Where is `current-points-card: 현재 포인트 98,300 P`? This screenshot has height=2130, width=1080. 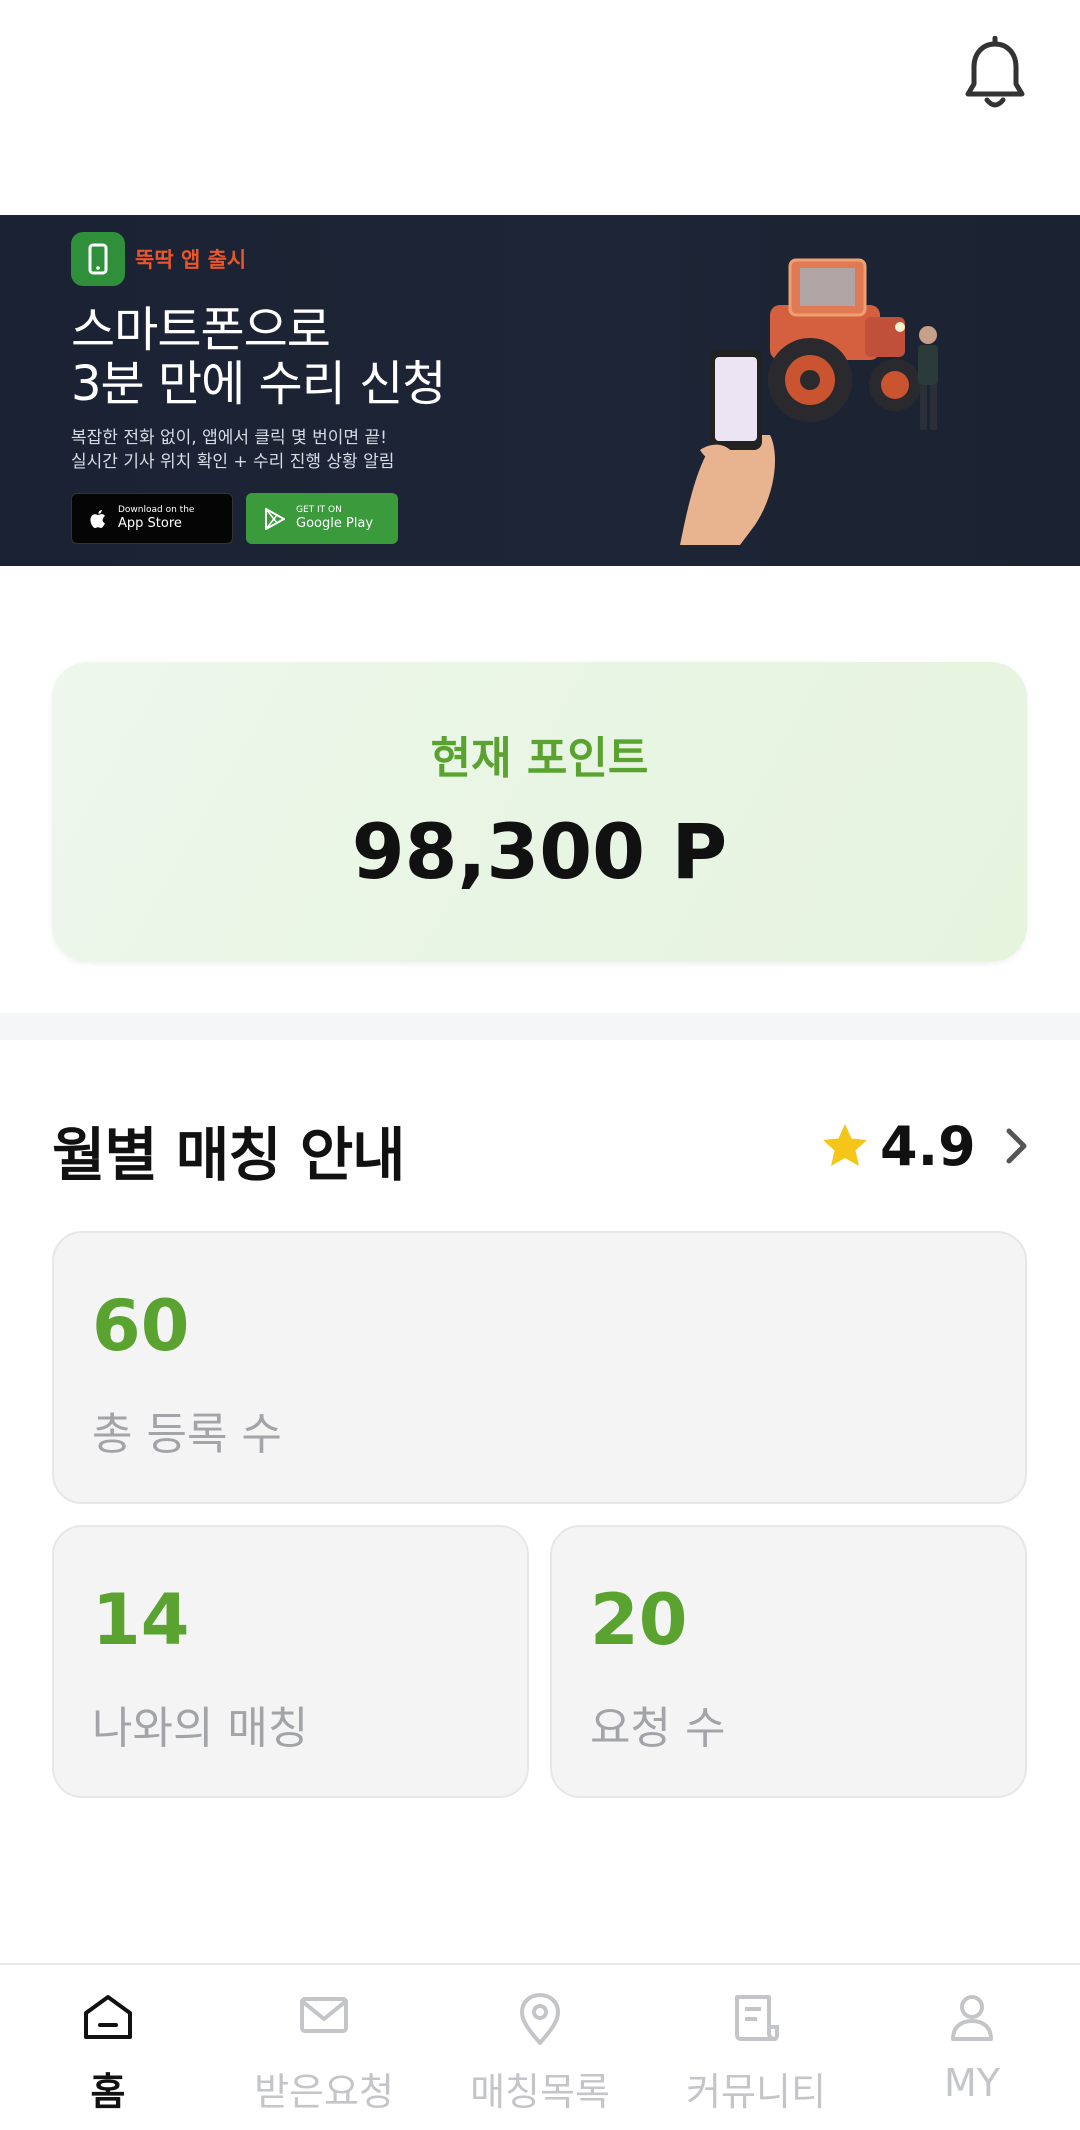 current-points-card: 현재 포인트 98,300 P is located at coordinates (539, 812).